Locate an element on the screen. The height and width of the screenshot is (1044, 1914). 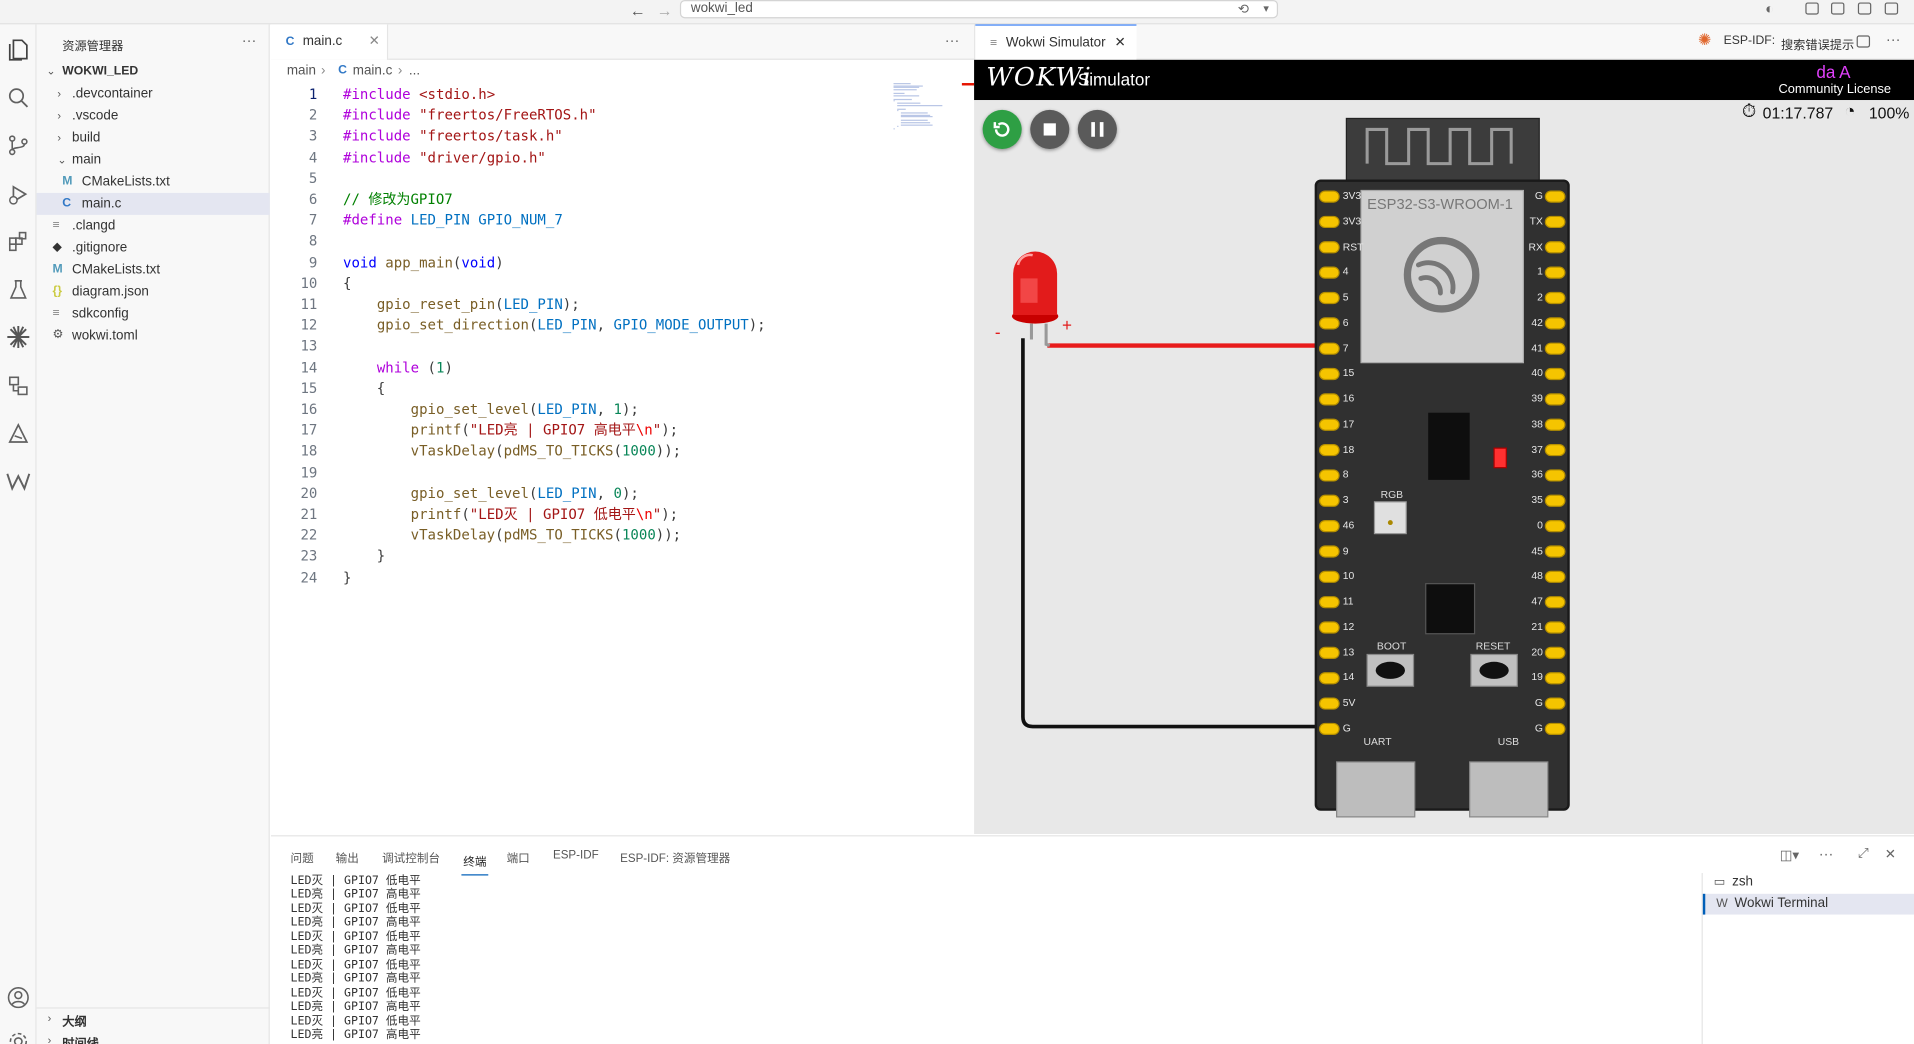
settings-gear-icon is located at coordinates (18, 1036).